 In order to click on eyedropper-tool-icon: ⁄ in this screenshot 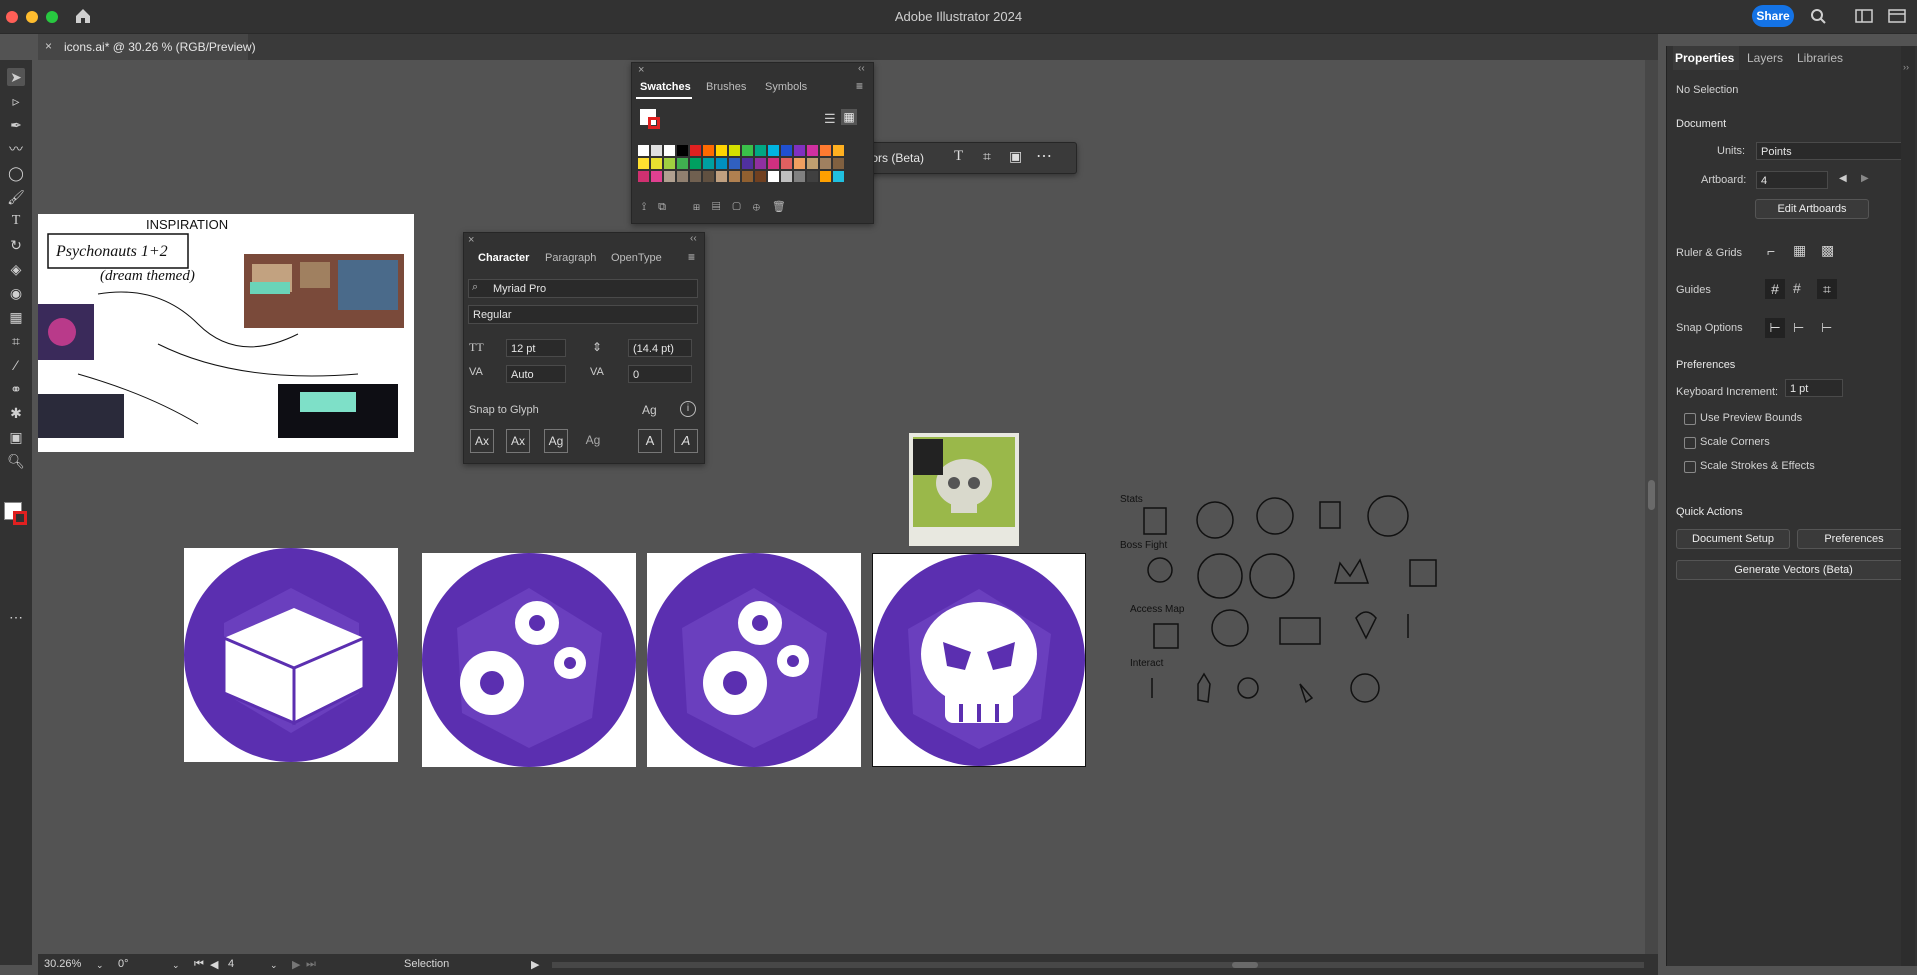, I will do `click(16, 365)`.